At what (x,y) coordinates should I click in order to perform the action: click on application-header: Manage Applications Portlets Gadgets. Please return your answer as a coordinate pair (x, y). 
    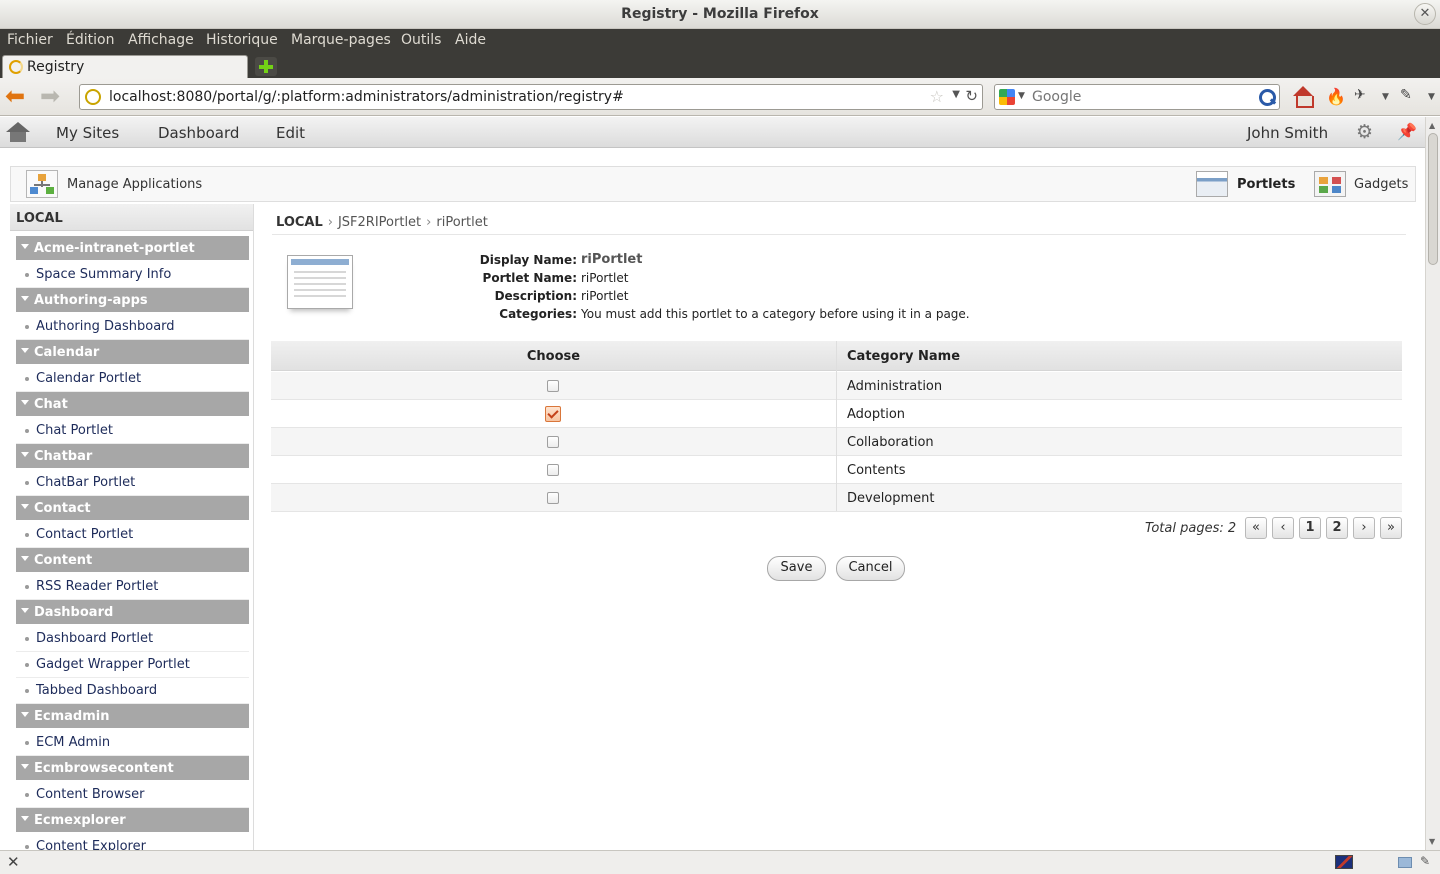
    Looking at the image, I should click on (713, 184).